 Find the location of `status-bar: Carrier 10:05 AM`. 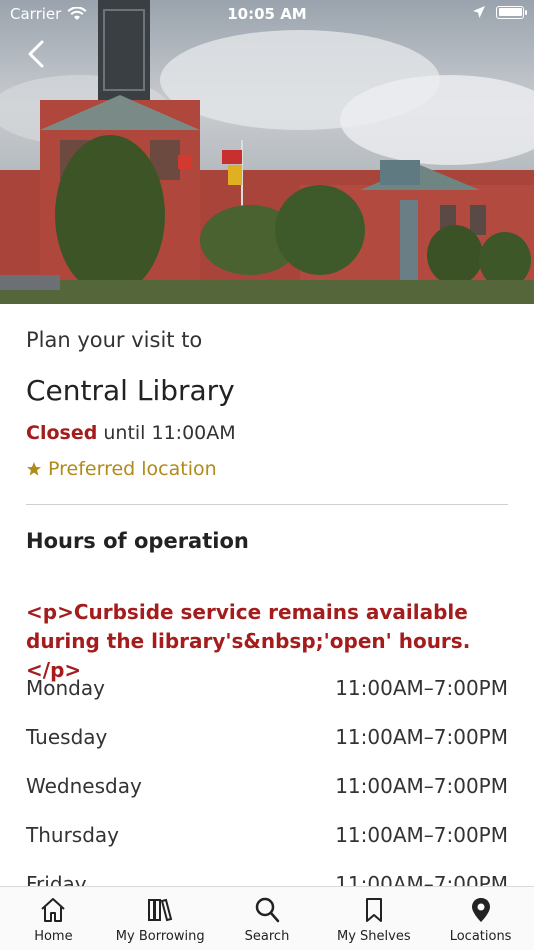

status-bar: Carrier 10:05 AM is located at coordinates (267, 14).